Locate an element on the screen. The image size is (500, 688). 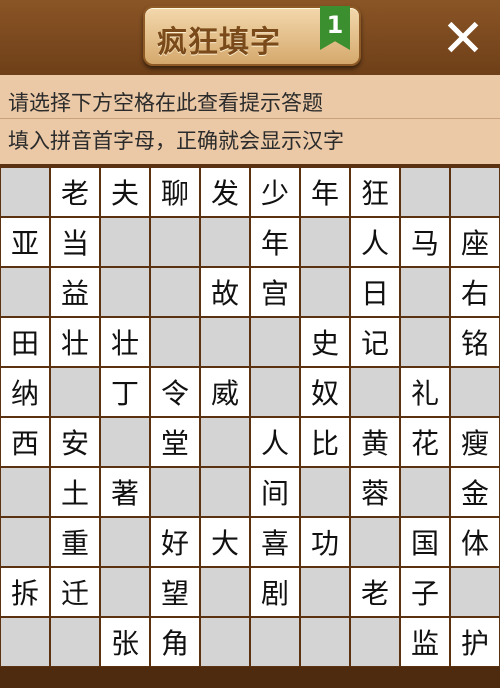
grid-cell: 田 is located at coordinates (25, 342).